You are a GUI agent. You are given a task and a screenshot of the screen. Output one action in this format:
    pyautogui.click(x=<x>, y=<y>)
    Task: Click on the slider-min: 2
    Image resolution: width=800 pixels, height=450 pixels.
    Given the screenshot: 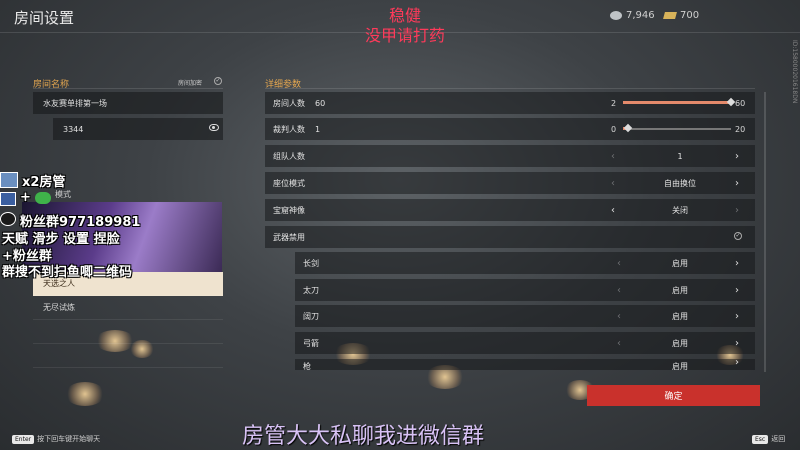 What is the action you would take?
    pyautogui.click(x=614, y=103)
    